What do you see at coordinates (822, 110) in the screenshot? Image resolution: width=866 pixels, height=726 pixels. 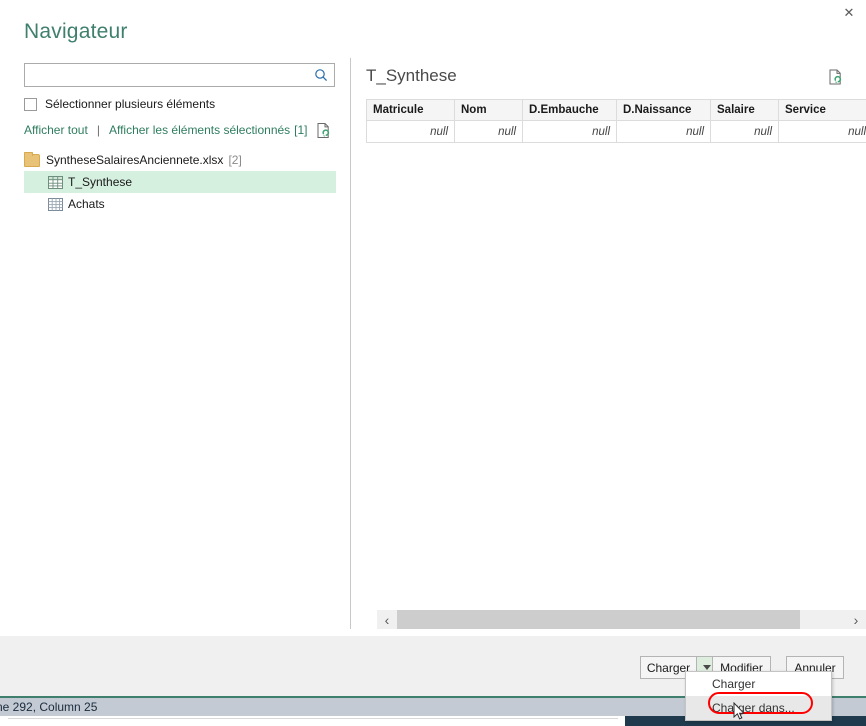 I see `column-header: Service` at bounding box center [822, 110].